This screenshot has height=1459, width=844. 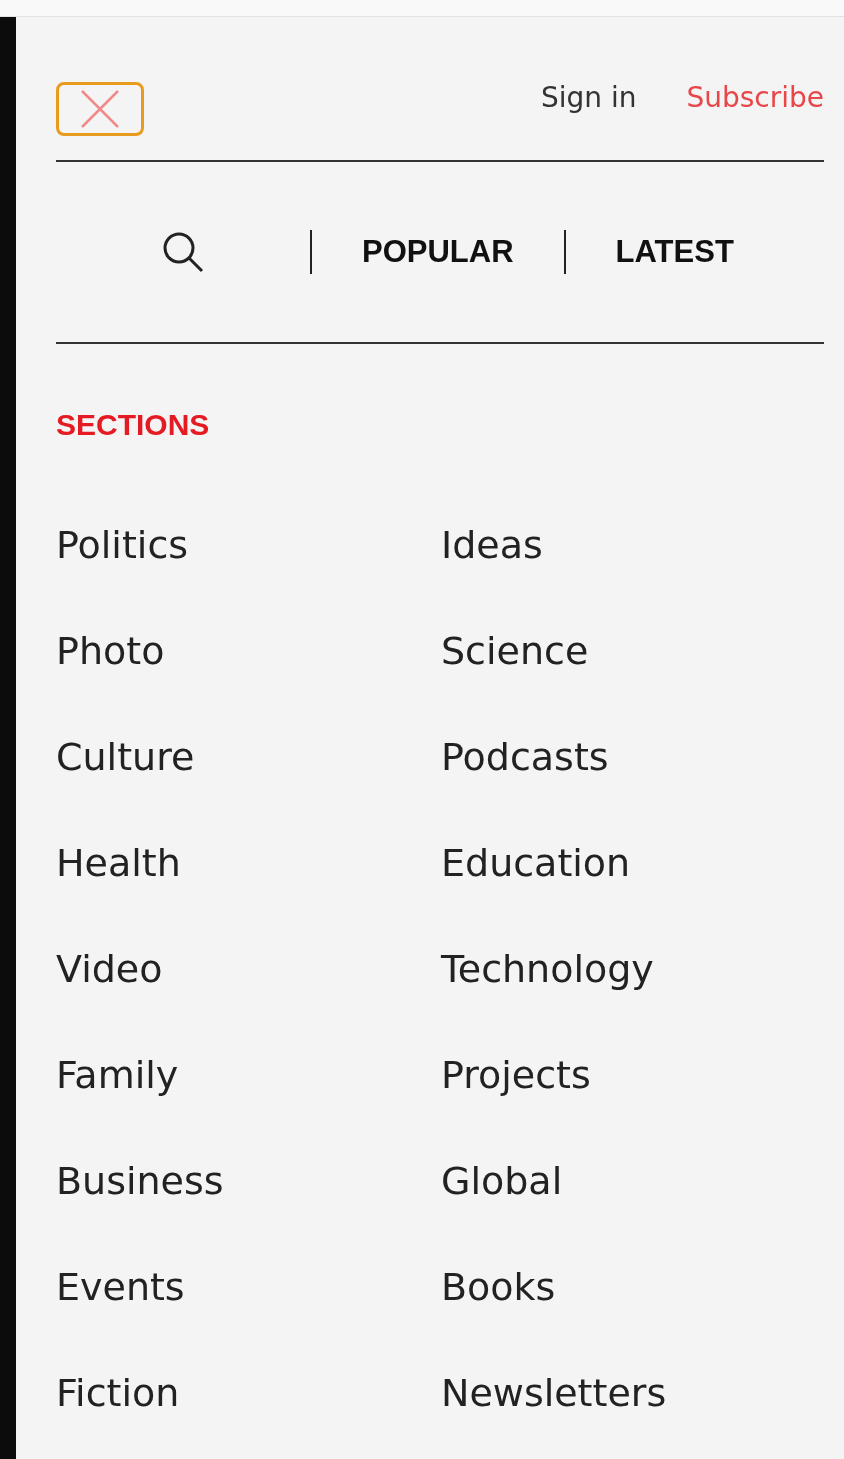 I want to click on search-icon, so click(x=183, y=252).